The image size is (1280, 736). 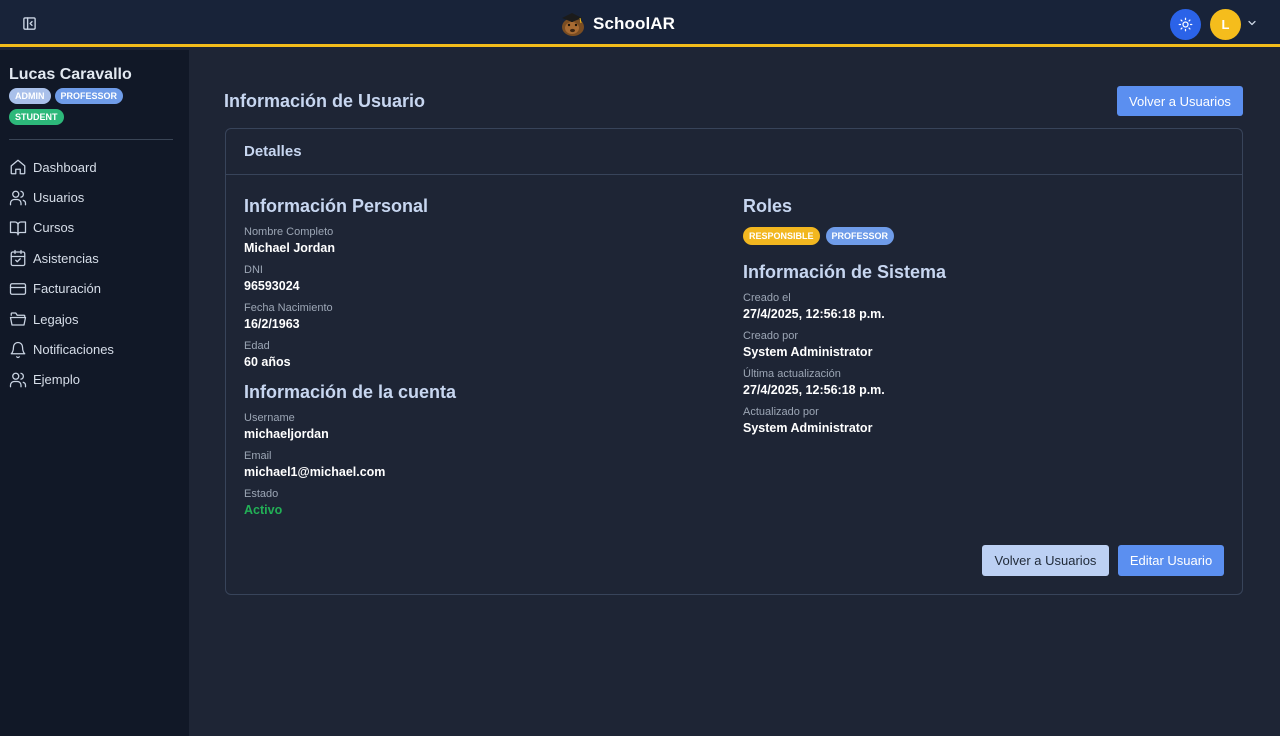 What do you see at coordinates (272, 286) in the screenshot?
I see `field-value: 96593024` at bounding box center [272, 286].